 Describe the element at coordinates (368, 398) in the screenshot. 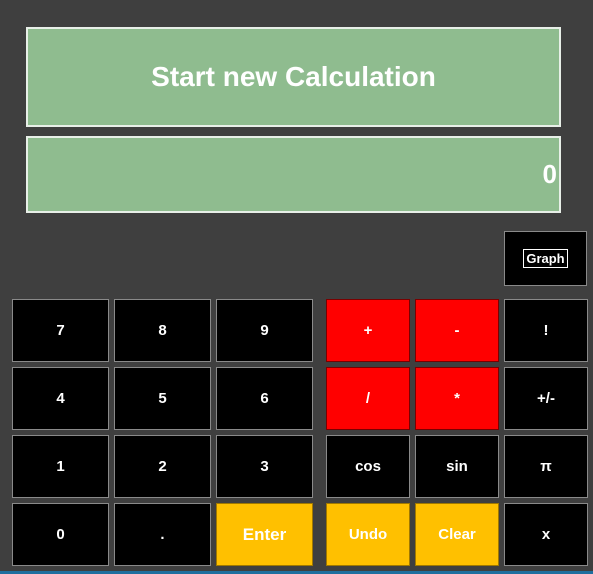

I see `divide-button: /` at that location.